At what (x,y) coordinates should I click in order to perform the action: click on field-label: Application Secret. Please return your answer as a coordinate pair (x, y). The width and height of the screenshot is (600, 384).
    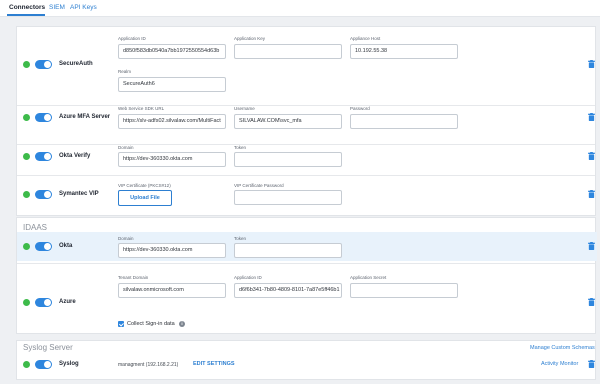
    Looking at the image, I should click on (368, 277).